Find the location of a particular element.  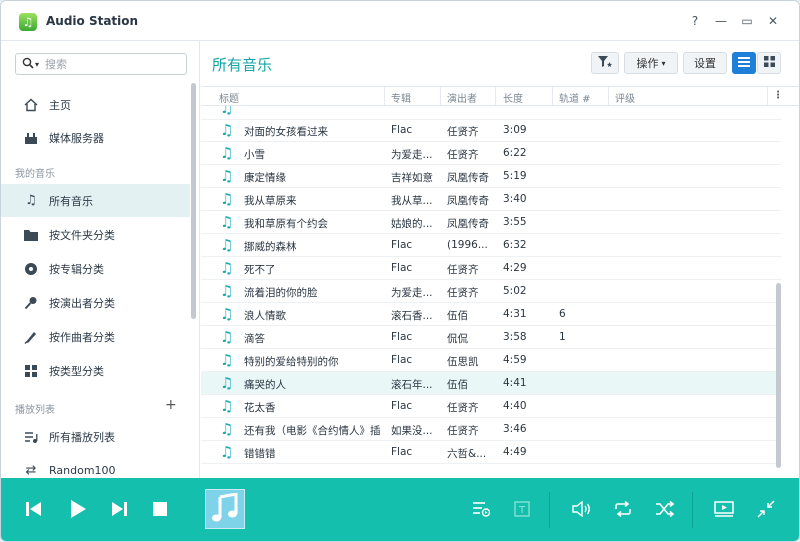

row-length: 3:40 is located at coordinates (515, 199).